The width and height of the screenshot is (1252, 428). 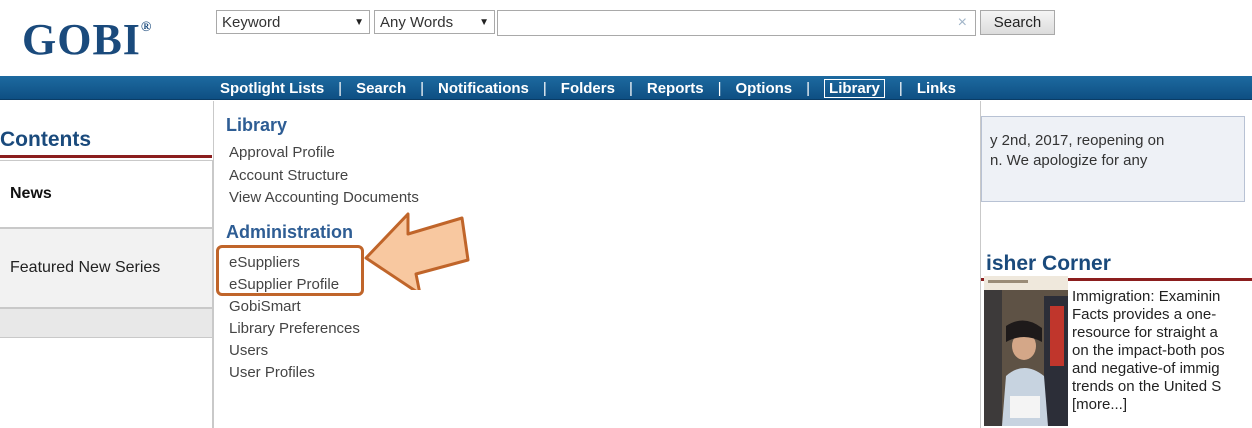 I want to click on nav-folders: Folders, so click(x=588, y=88).